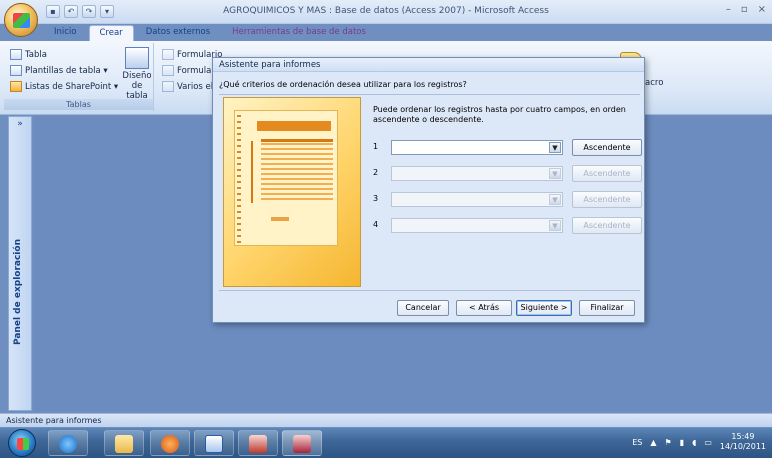 The image size is (772, 458). I want to click on flag-notification-icon: ⚑, so click(668, 442).